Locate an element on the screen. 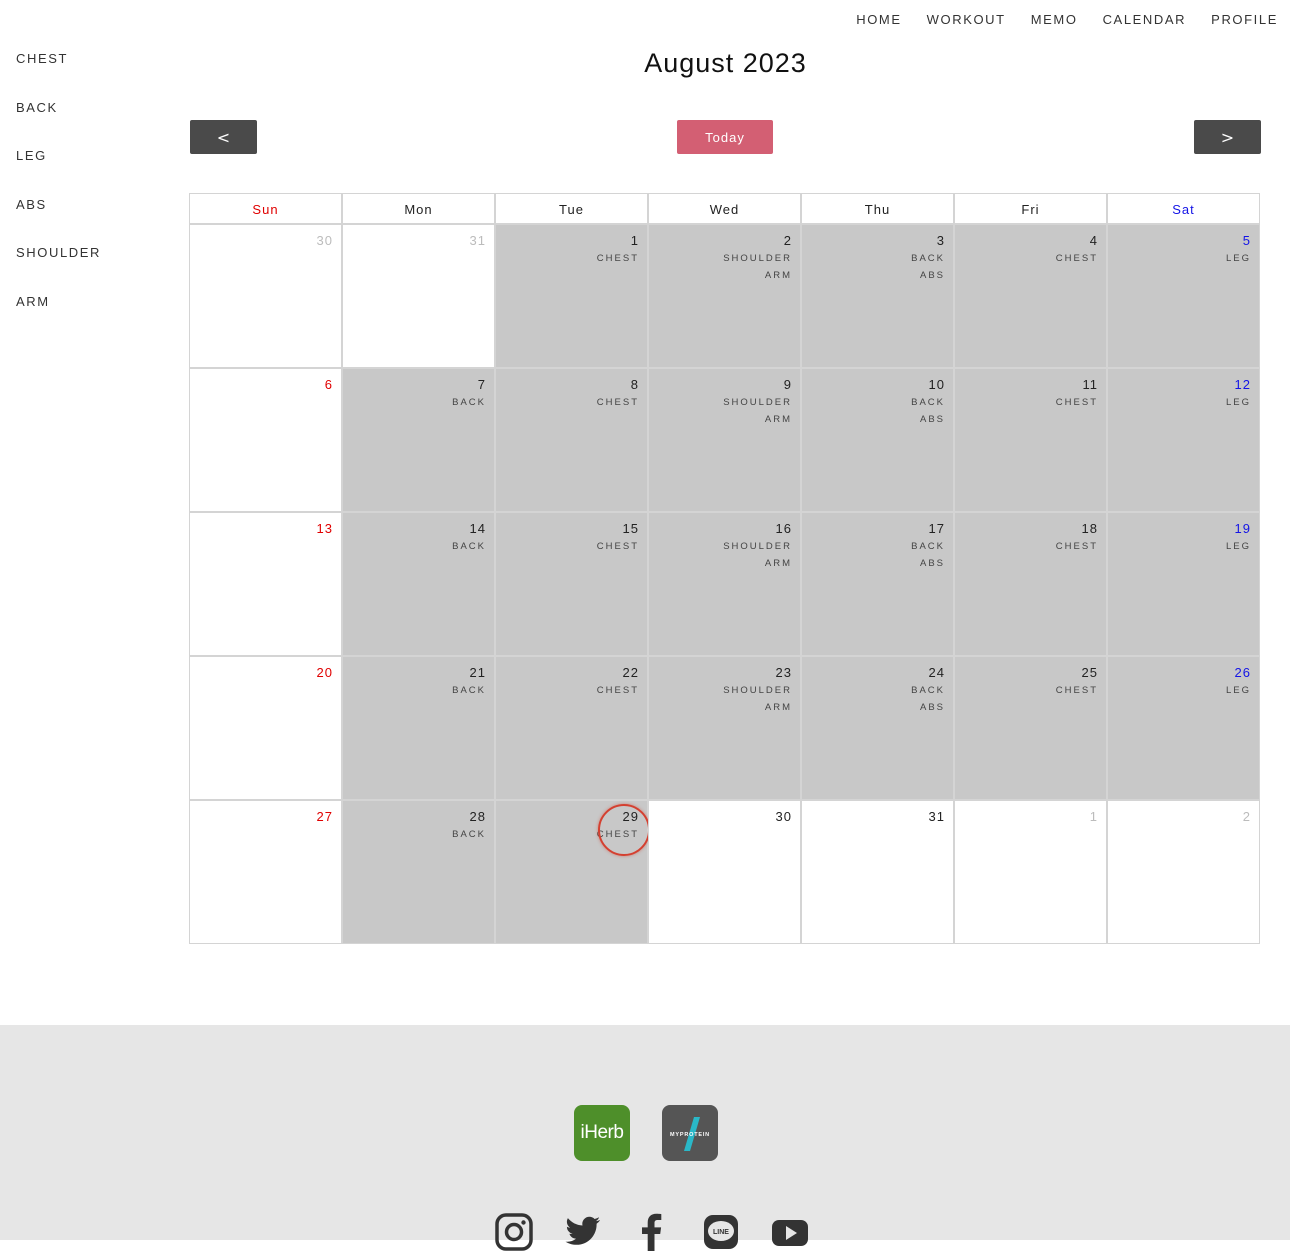 Image resolution: width=1290 pixels, height=1251 pixels. weekday-header: Wed is located at coordinates (724, 208).